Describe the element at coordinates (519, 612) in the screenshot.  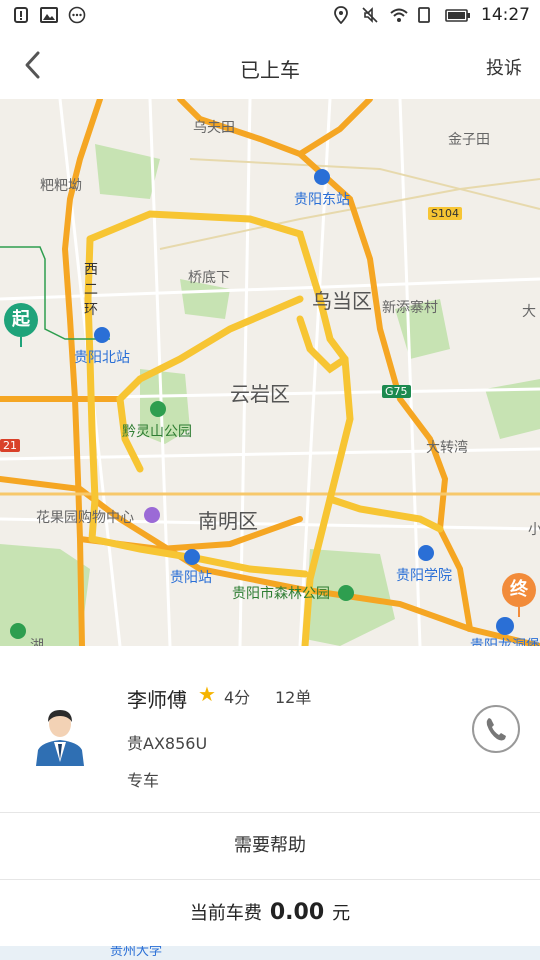
I see `end-pin-stem` at that location.